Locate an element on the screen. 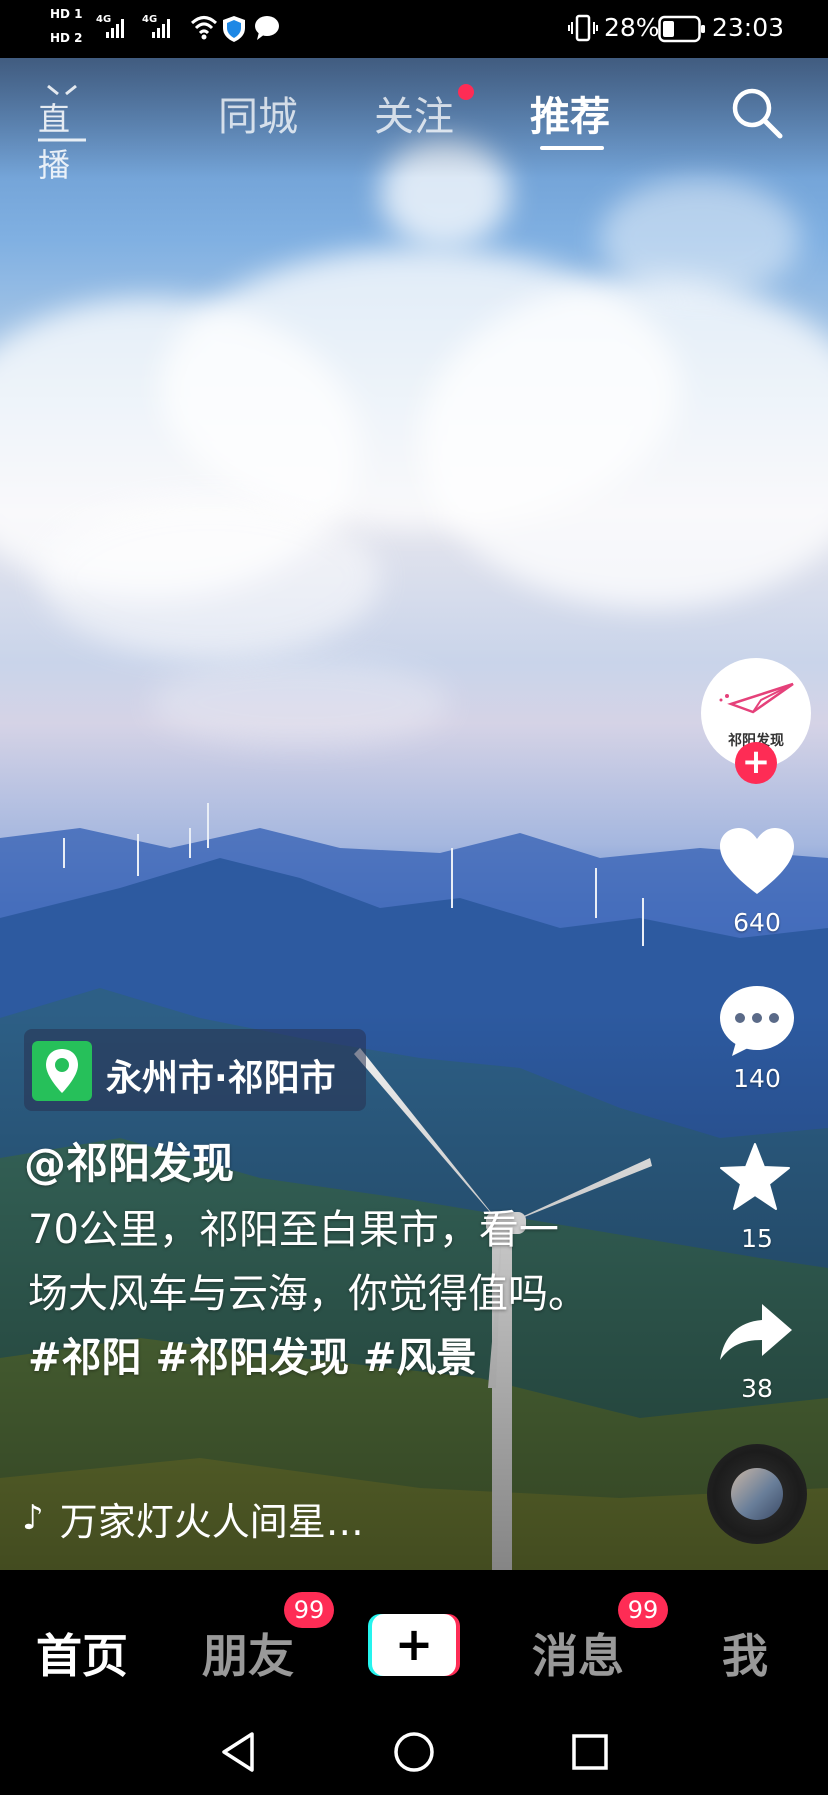 The width and height of the screenshot is (828, 1795). music-cover-icon is located at coordinates (757, 1494).